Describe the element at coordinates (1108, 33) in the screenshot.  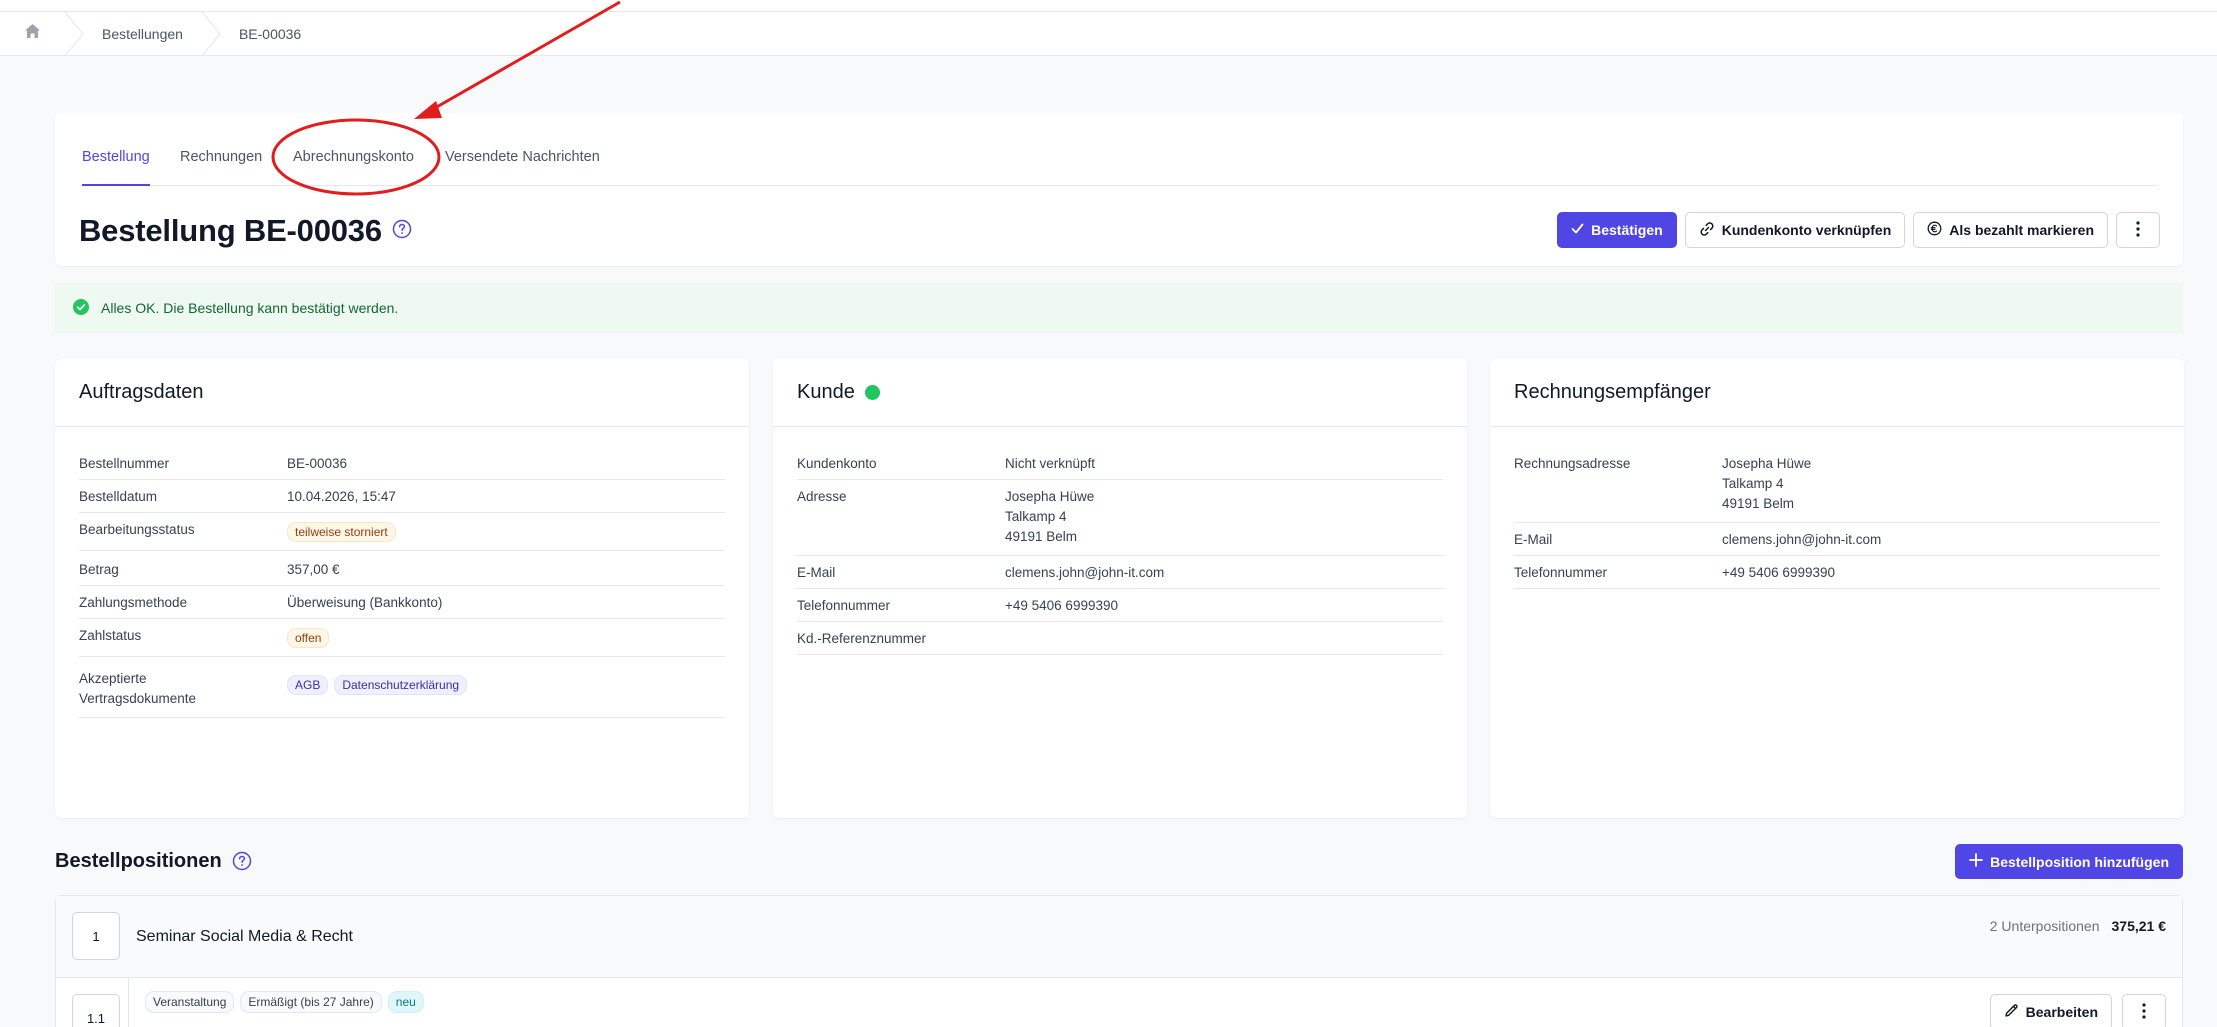
I see `breadcrumb: Bestellungen BE-00036` at that location.